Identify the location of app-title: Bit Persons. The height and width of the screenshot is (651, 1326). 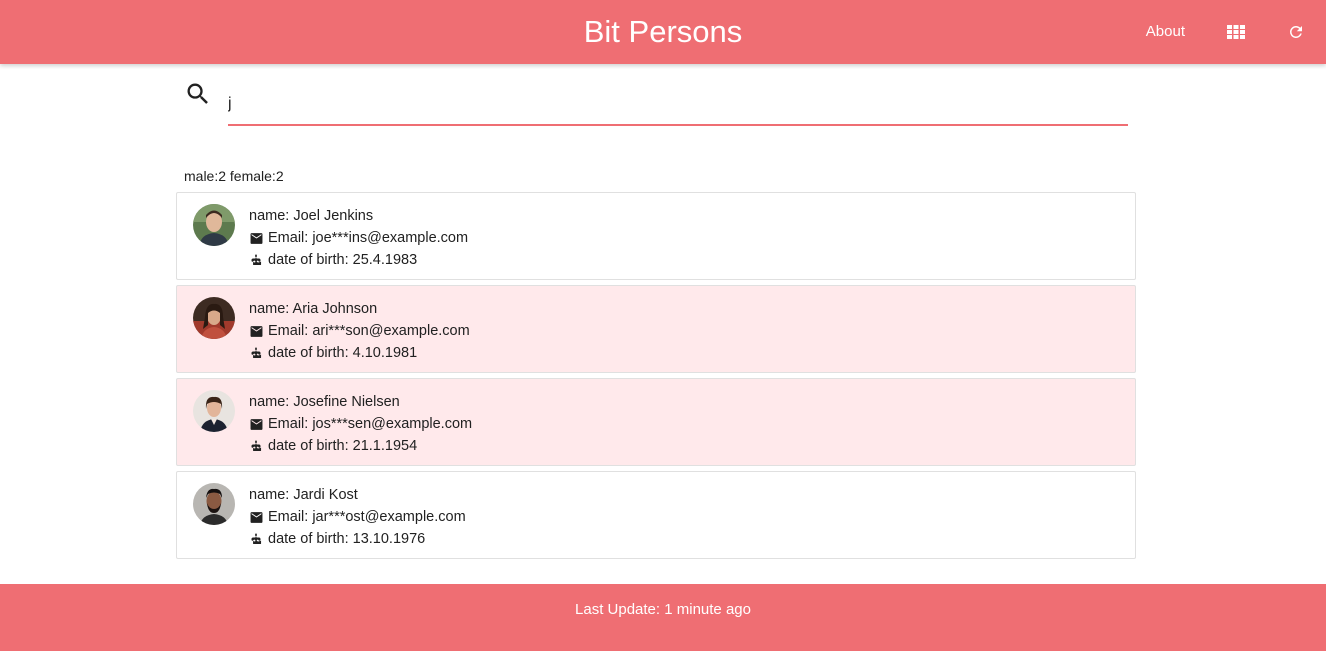
(663, 32).